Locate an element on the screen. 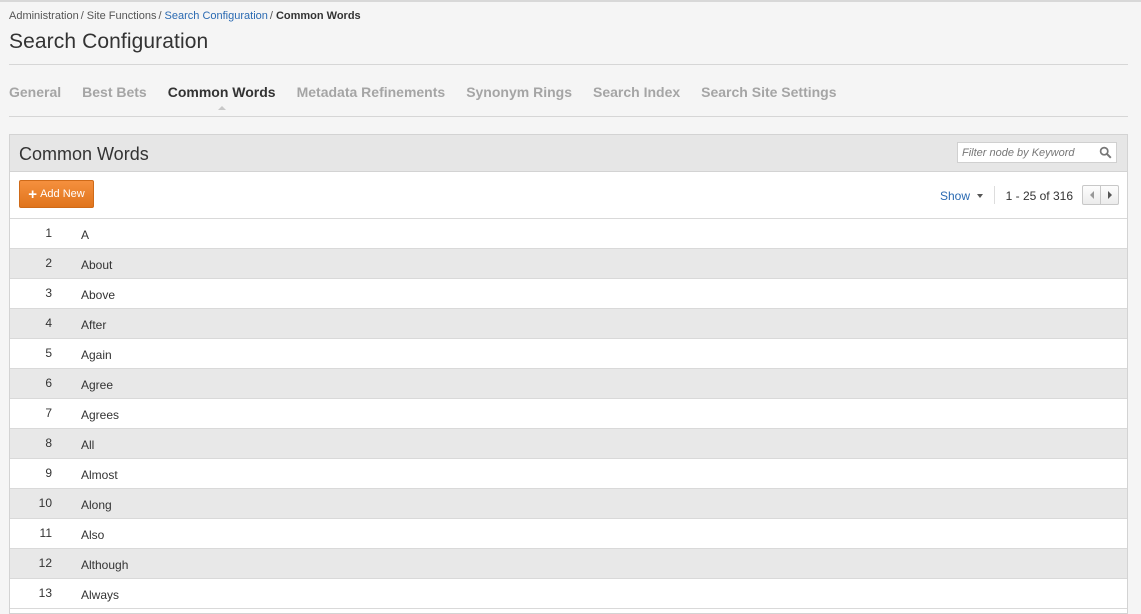 The image size is (1141, 614). list-item: 13 Always is located at coordinates (568, 594).